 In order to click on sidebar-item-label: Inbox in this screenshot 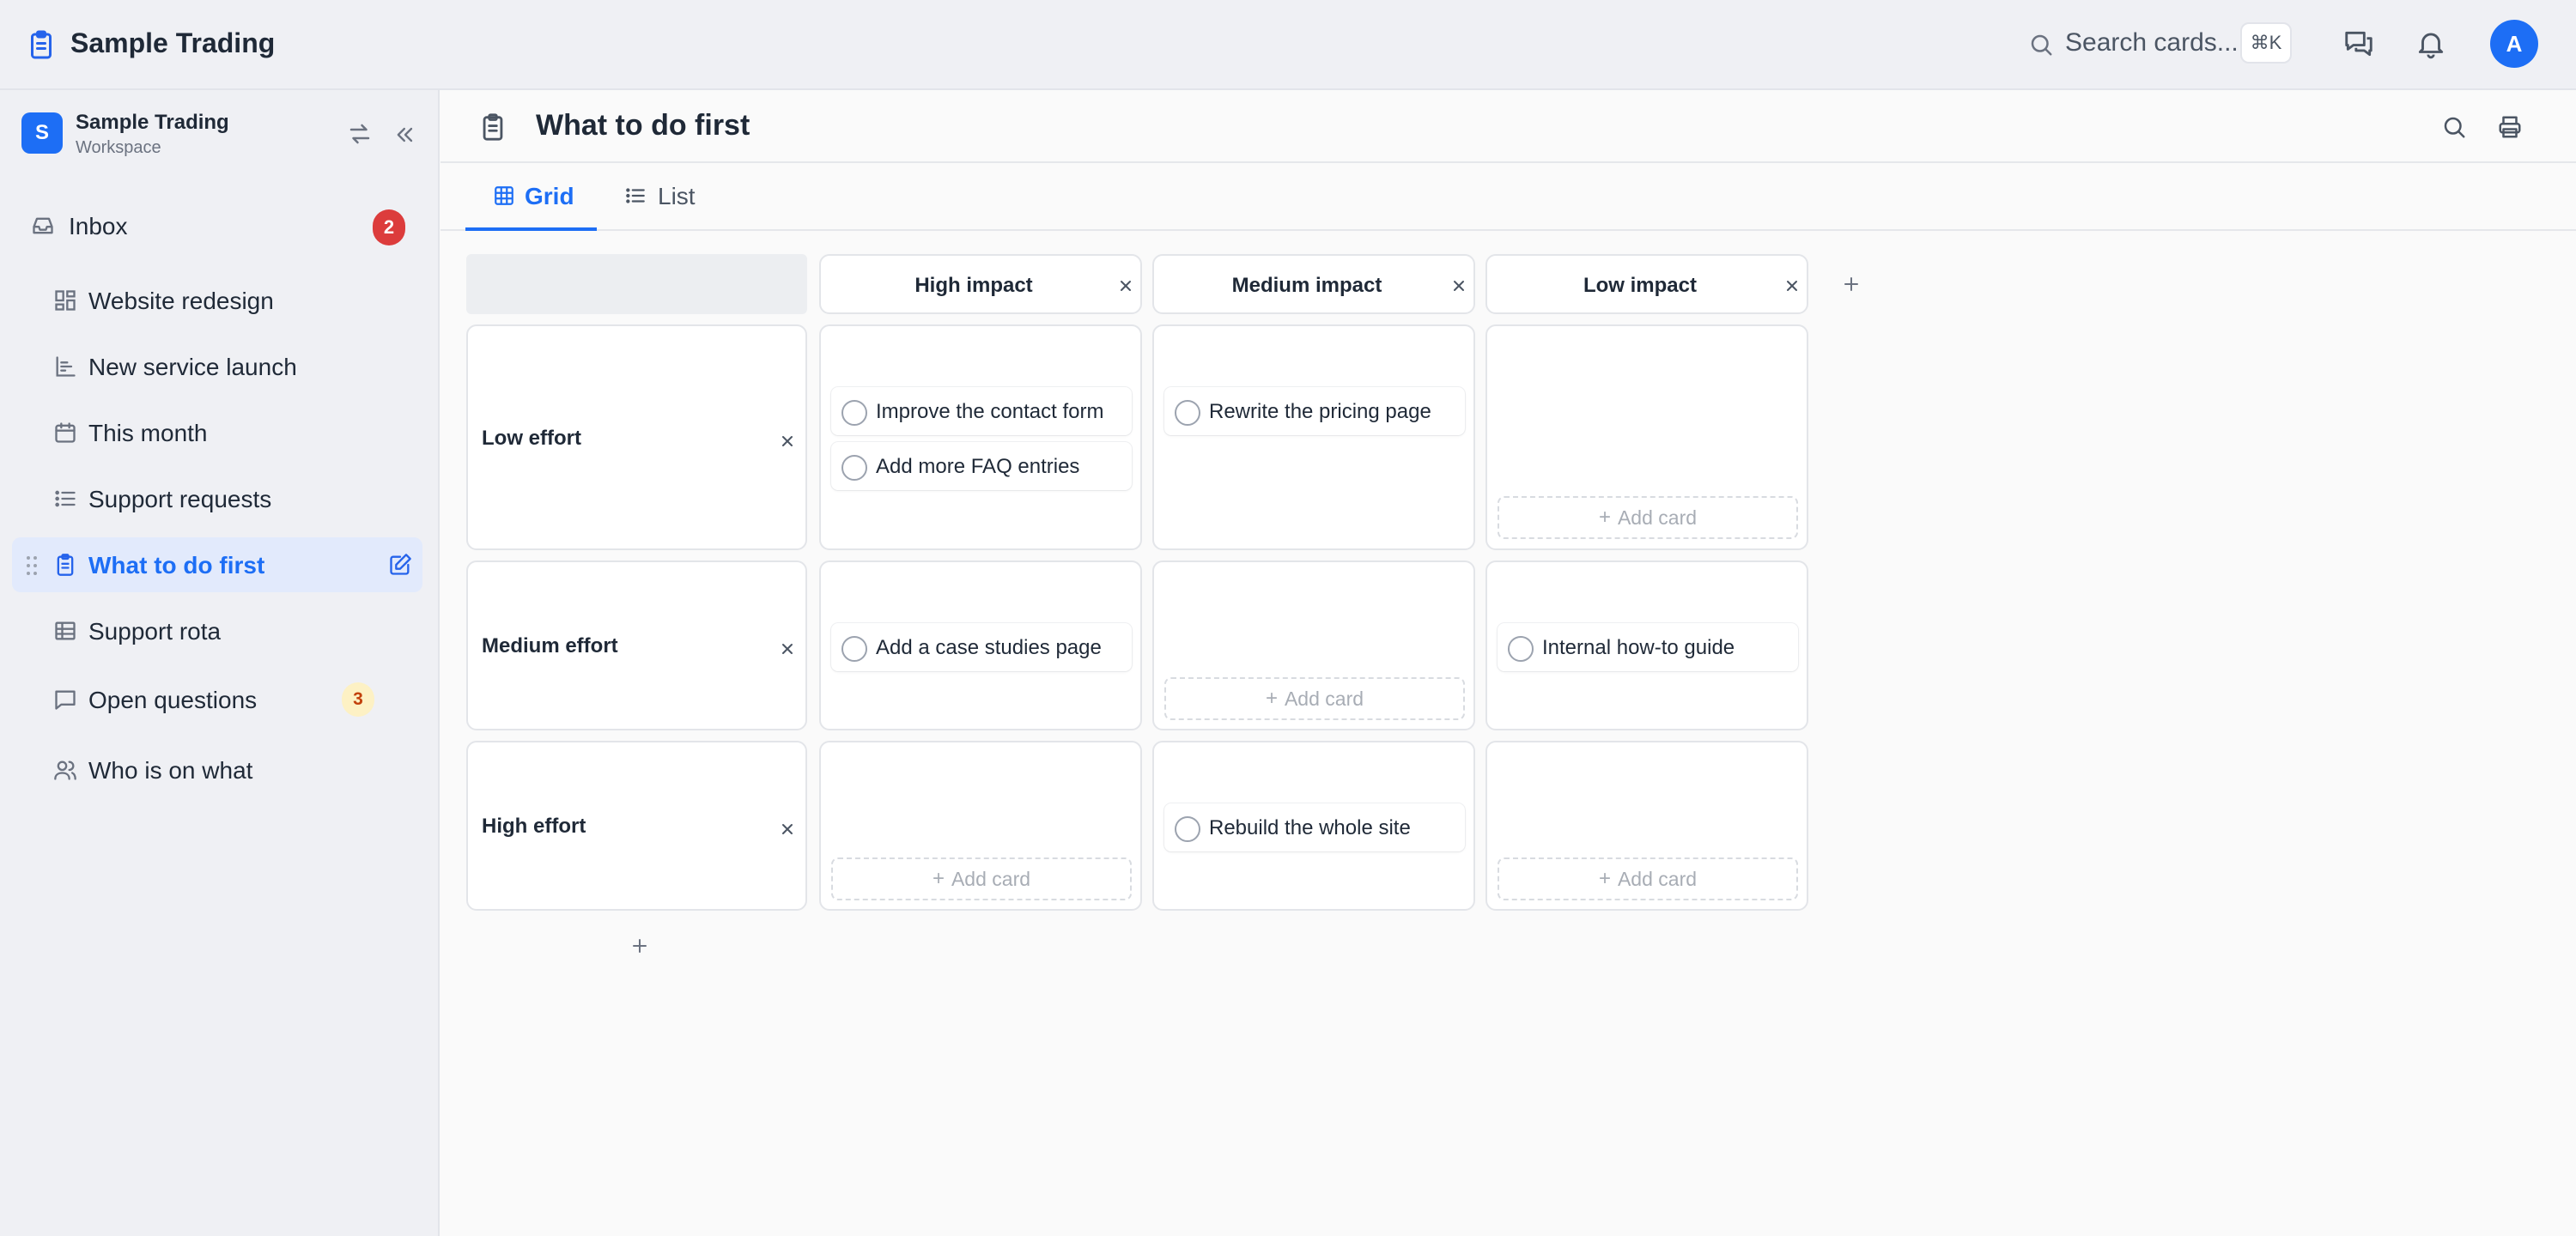, I will do `click(98, 226)`.